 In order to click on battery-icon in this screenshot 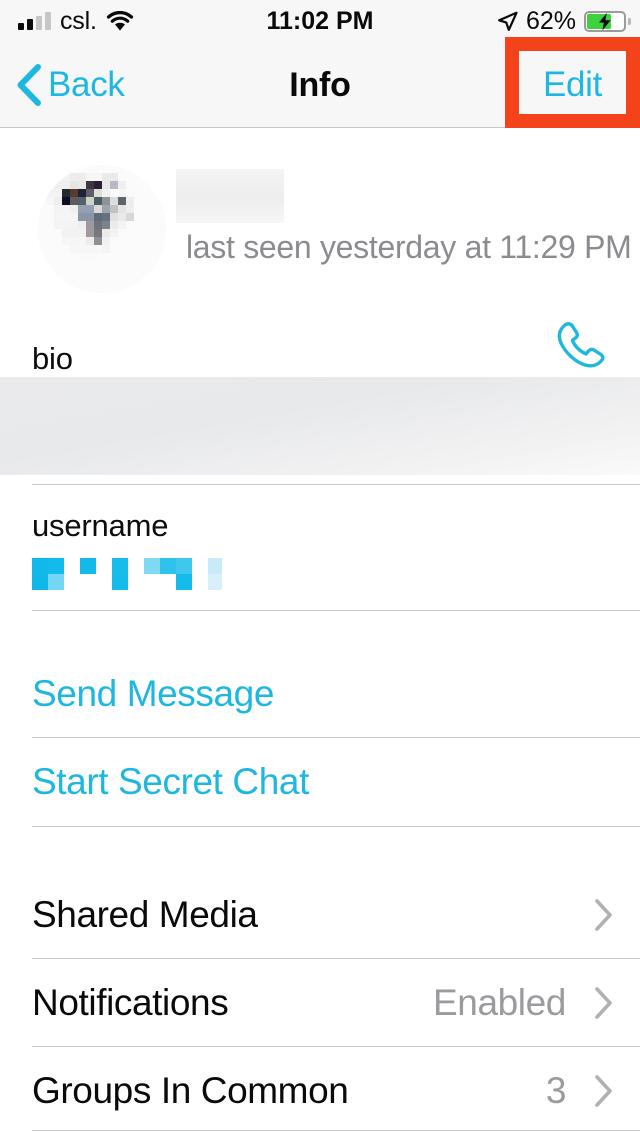, I will do `click(607, 21)`.